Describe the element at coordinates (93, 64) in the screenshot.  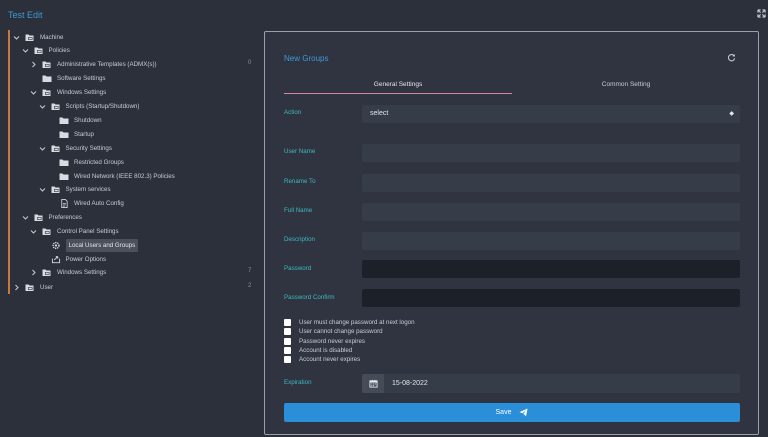
I see `tree-item: Administrative Templates (ADMX(s))` at that location.